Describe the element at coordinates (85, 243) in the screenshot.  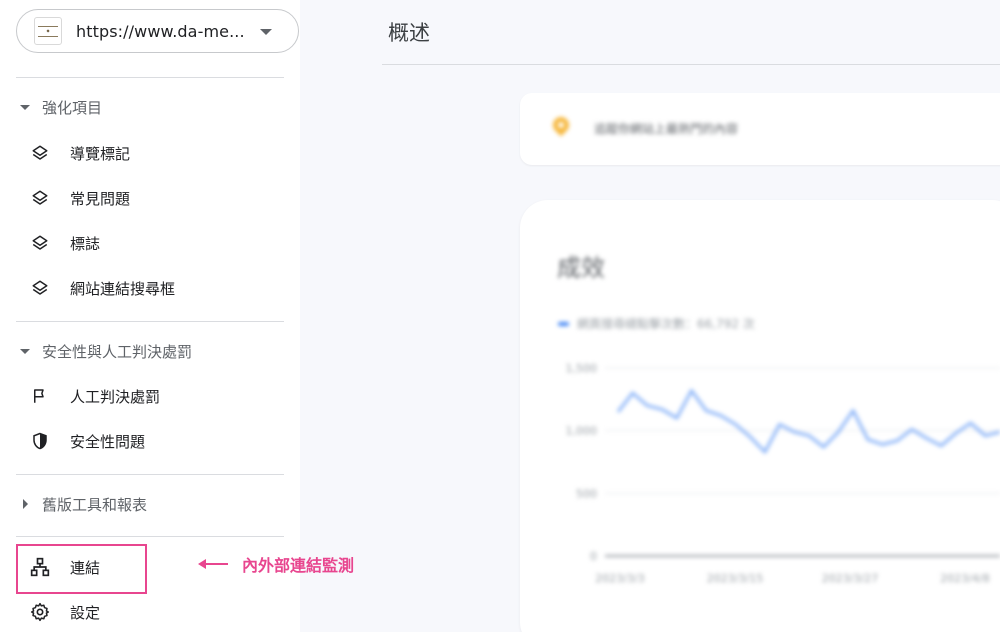
I see `sidebar-item-label: 標誌` at that location.